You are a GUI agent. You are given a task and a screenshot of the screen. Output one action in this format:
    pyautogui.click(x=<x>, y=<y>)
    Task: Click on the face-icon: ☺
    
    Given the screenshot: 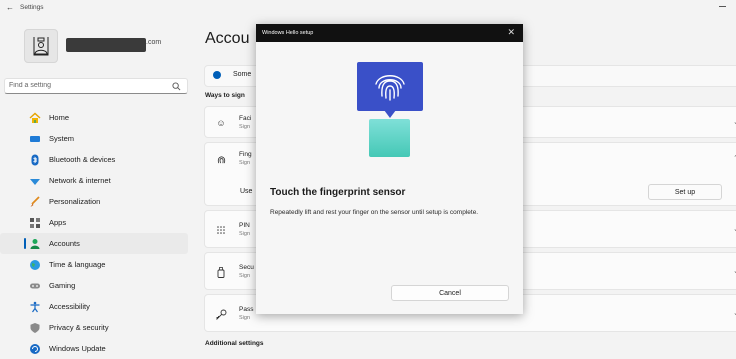 What is the action you would take?
    pyautogui.click(x=221, y=123)
    